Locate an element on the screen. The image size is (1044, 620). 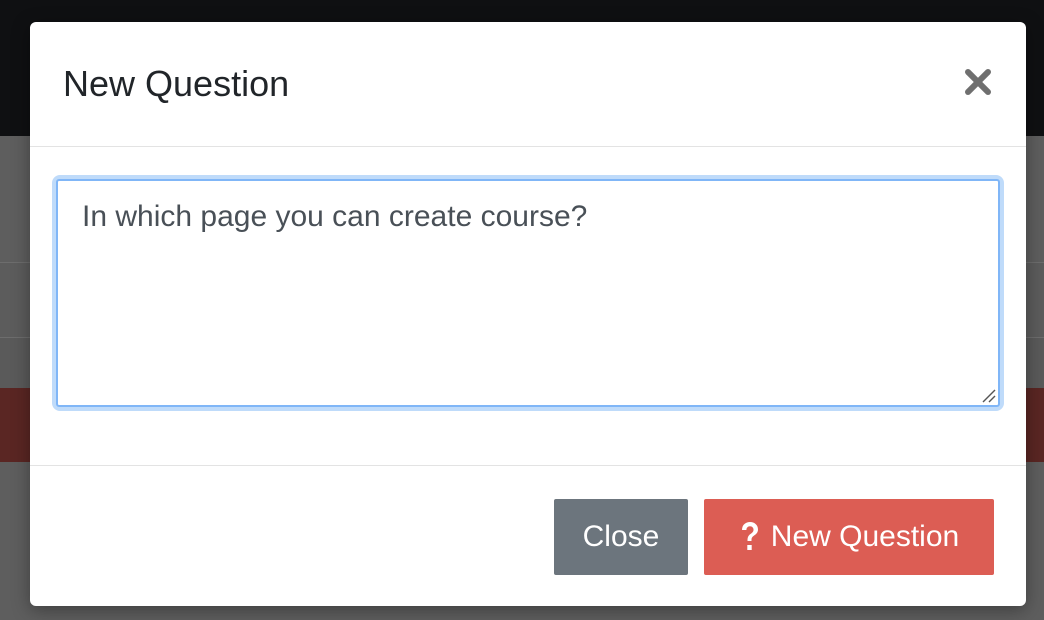
close-icon is located at coordinates (978, 82).